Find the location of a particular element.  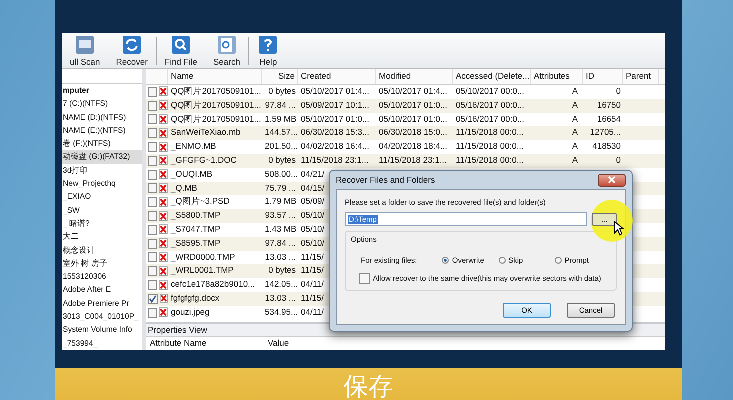

table-cell-text: _GFGFG~1.DOC is located at coordinates (204, 160).